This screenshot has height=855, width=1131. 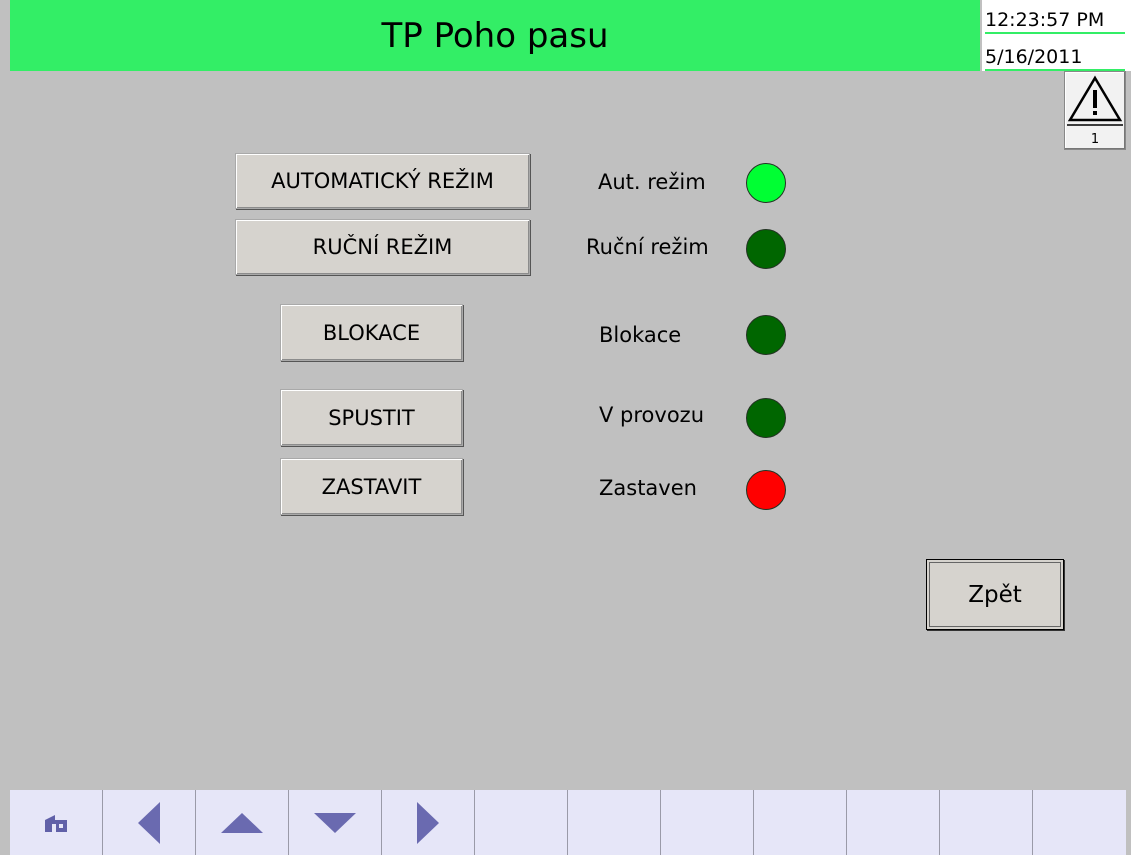 I want to click on up-button, so click(x=242, y=822).